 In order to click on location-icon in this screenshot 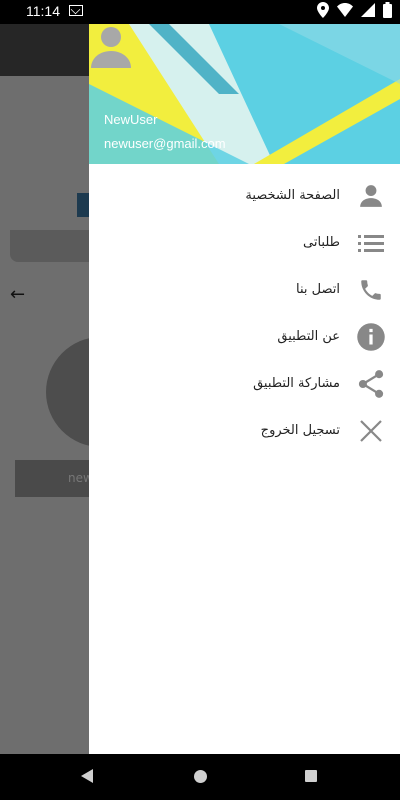, I will do `click(323, 10)`.